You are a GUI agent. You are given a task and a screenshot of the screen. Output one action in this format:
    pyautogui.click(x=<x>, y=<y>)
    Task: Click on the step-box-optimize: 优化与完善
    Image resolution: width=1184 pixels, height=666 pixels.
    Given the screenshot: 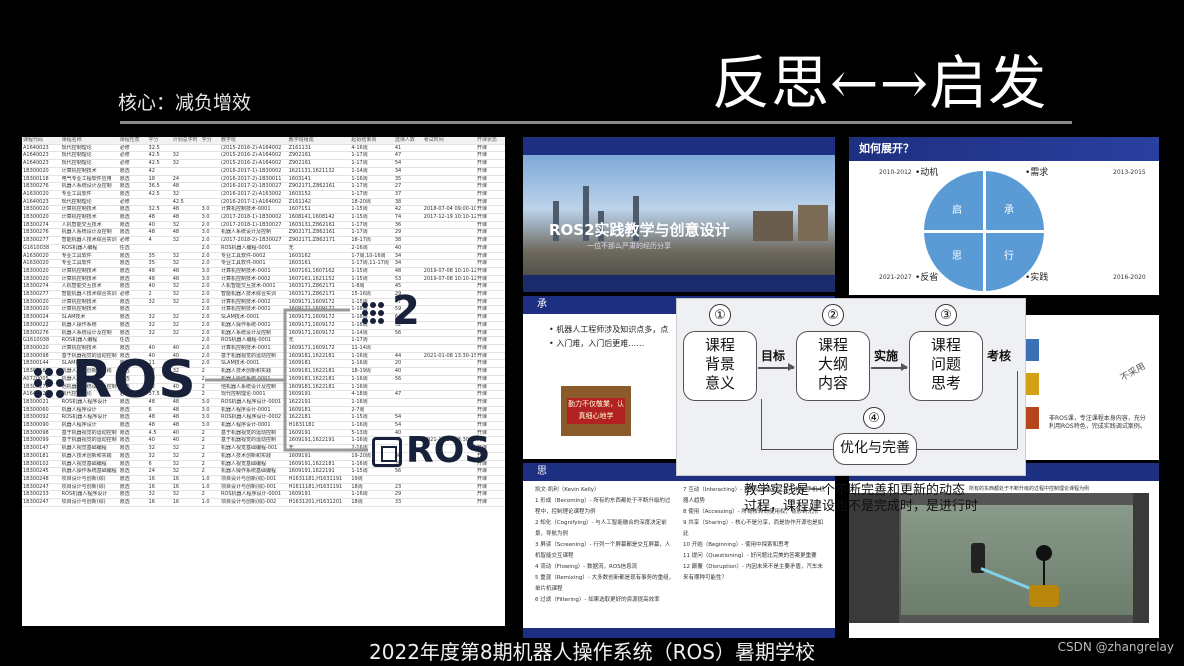 What is the action you would take?
    pyautogui.click(x=875, y=449)
    